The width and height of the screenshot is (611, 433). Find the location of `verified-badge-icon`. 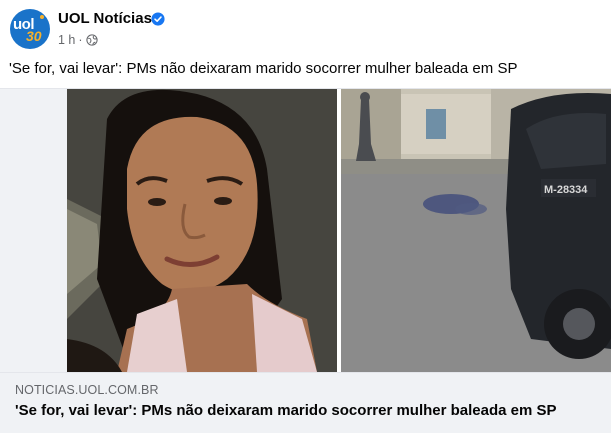

verified-badge-icon is located at coordinates (158, 19).